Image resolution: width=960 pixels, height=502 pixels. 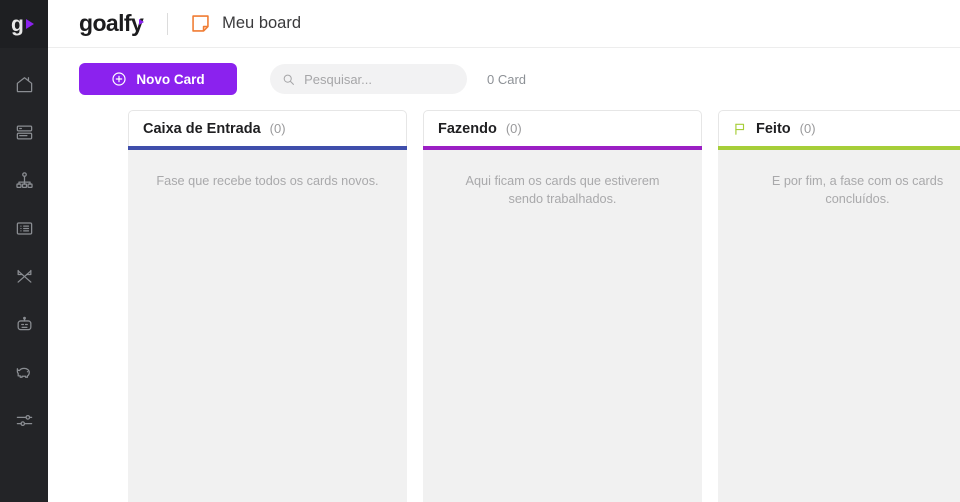 What do you see at coordinates (288, 79) in the screenshot?
I see `search-icon` at bounding box center [288, 79].